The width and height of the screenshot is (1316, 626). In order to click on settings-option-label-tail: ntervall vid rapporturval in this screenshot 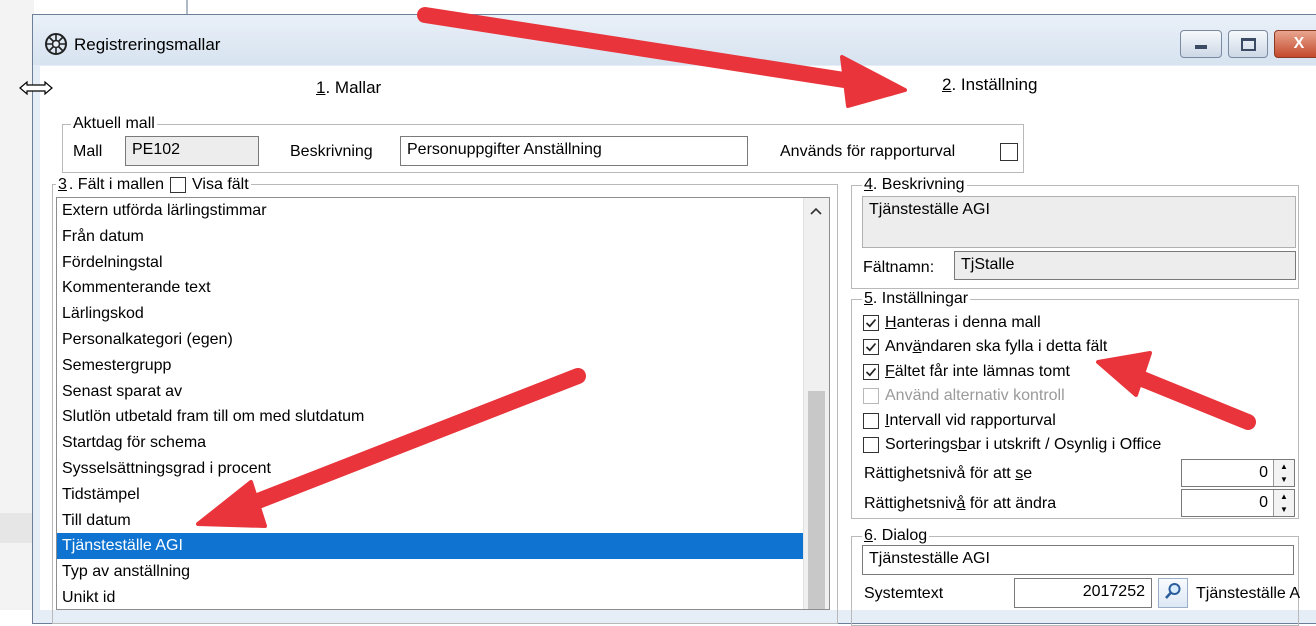, I will do `click(972, 420)`.